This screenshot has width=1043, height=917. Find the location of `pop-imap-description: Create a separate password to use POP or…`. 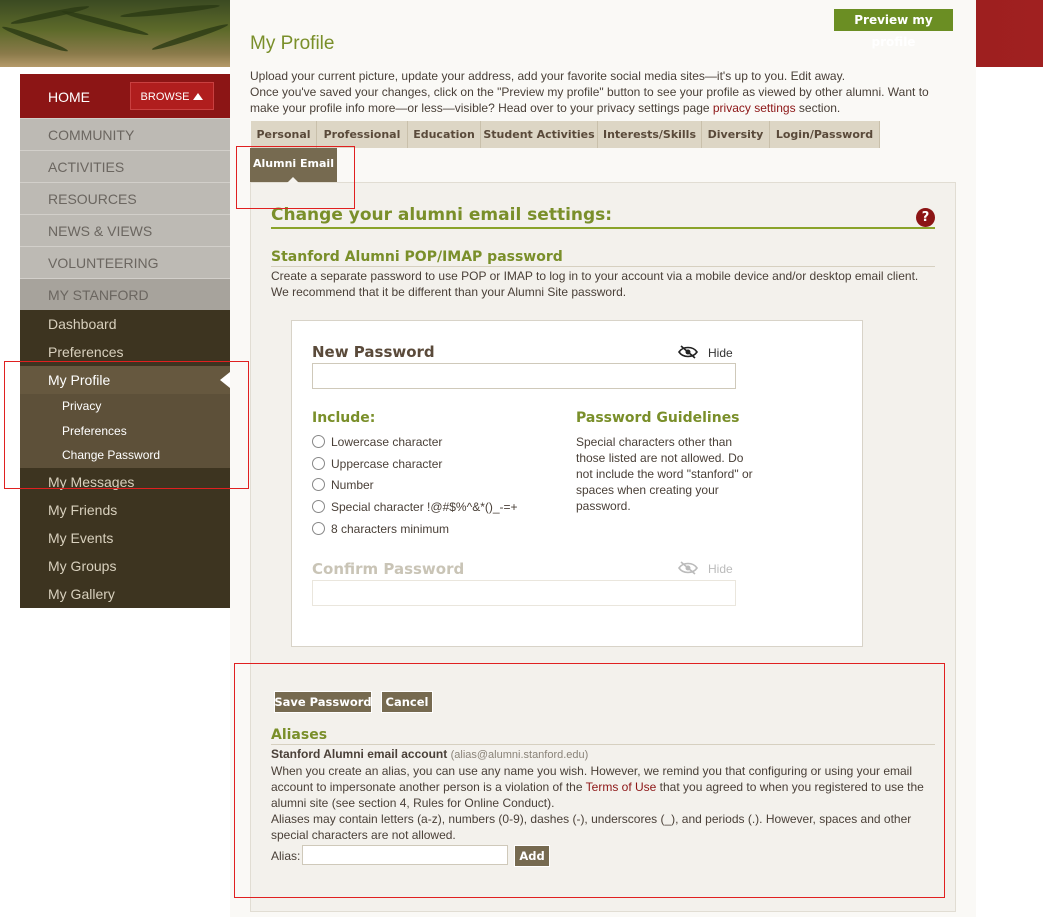

pop-imap-description: Create a separate password to use POP or… is located at coordinates (603, 284).